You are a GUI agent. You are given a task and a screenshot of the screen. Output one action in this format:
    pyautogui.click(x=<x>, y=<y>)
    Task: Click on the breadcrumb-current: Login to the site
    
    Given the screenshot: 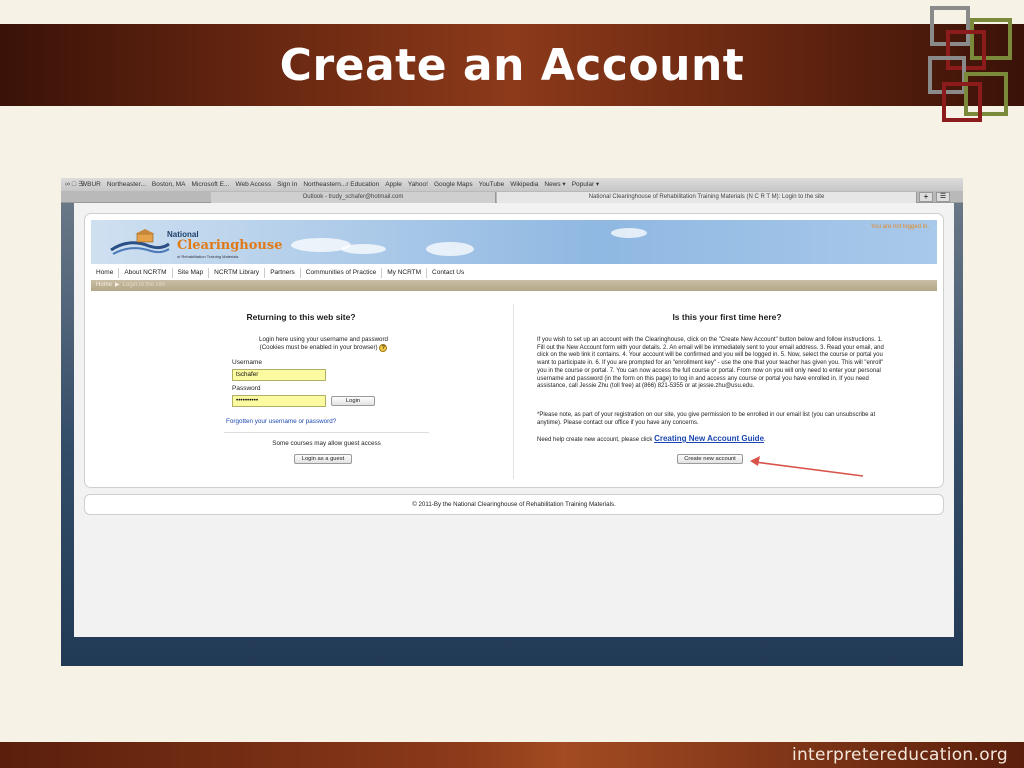 What is the action you would take?
    pyautogui.click(x=144, y=285)
    